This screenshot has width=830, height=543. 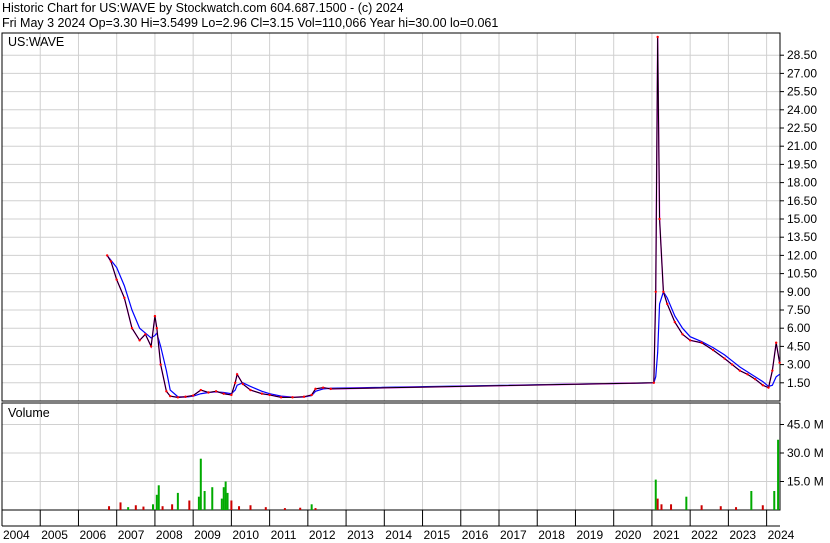 I want to click on x-tick-label: 2006, so click(x=92, y=535).